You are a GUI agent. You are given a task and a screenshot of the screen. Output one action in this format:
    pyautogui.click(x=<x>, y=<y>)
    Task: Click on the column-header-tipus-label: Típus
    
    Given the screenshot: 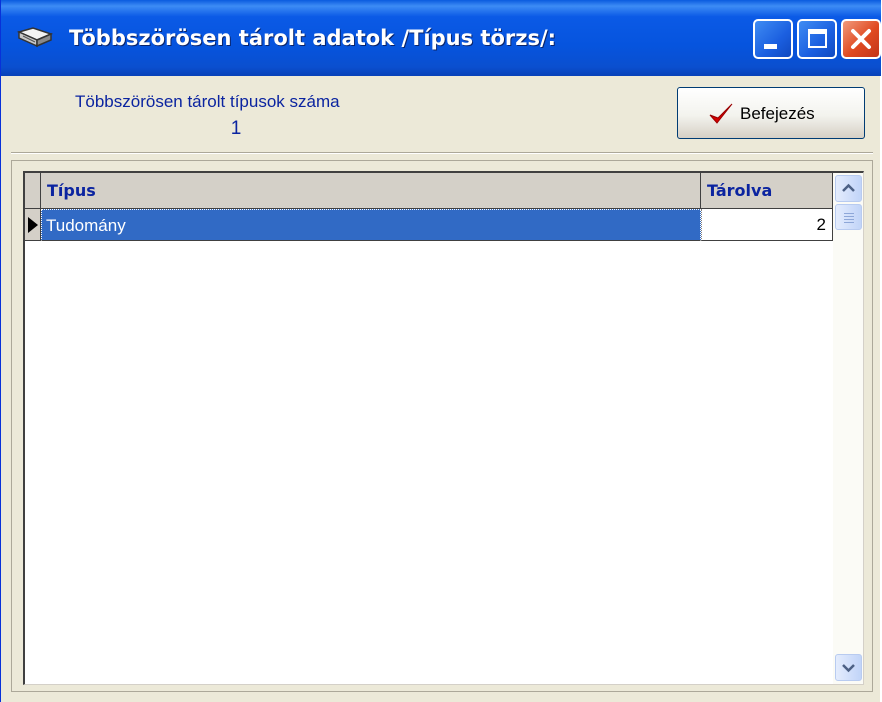 What is the action you would take?
    pyautogui.click(x=71, y=190)
    